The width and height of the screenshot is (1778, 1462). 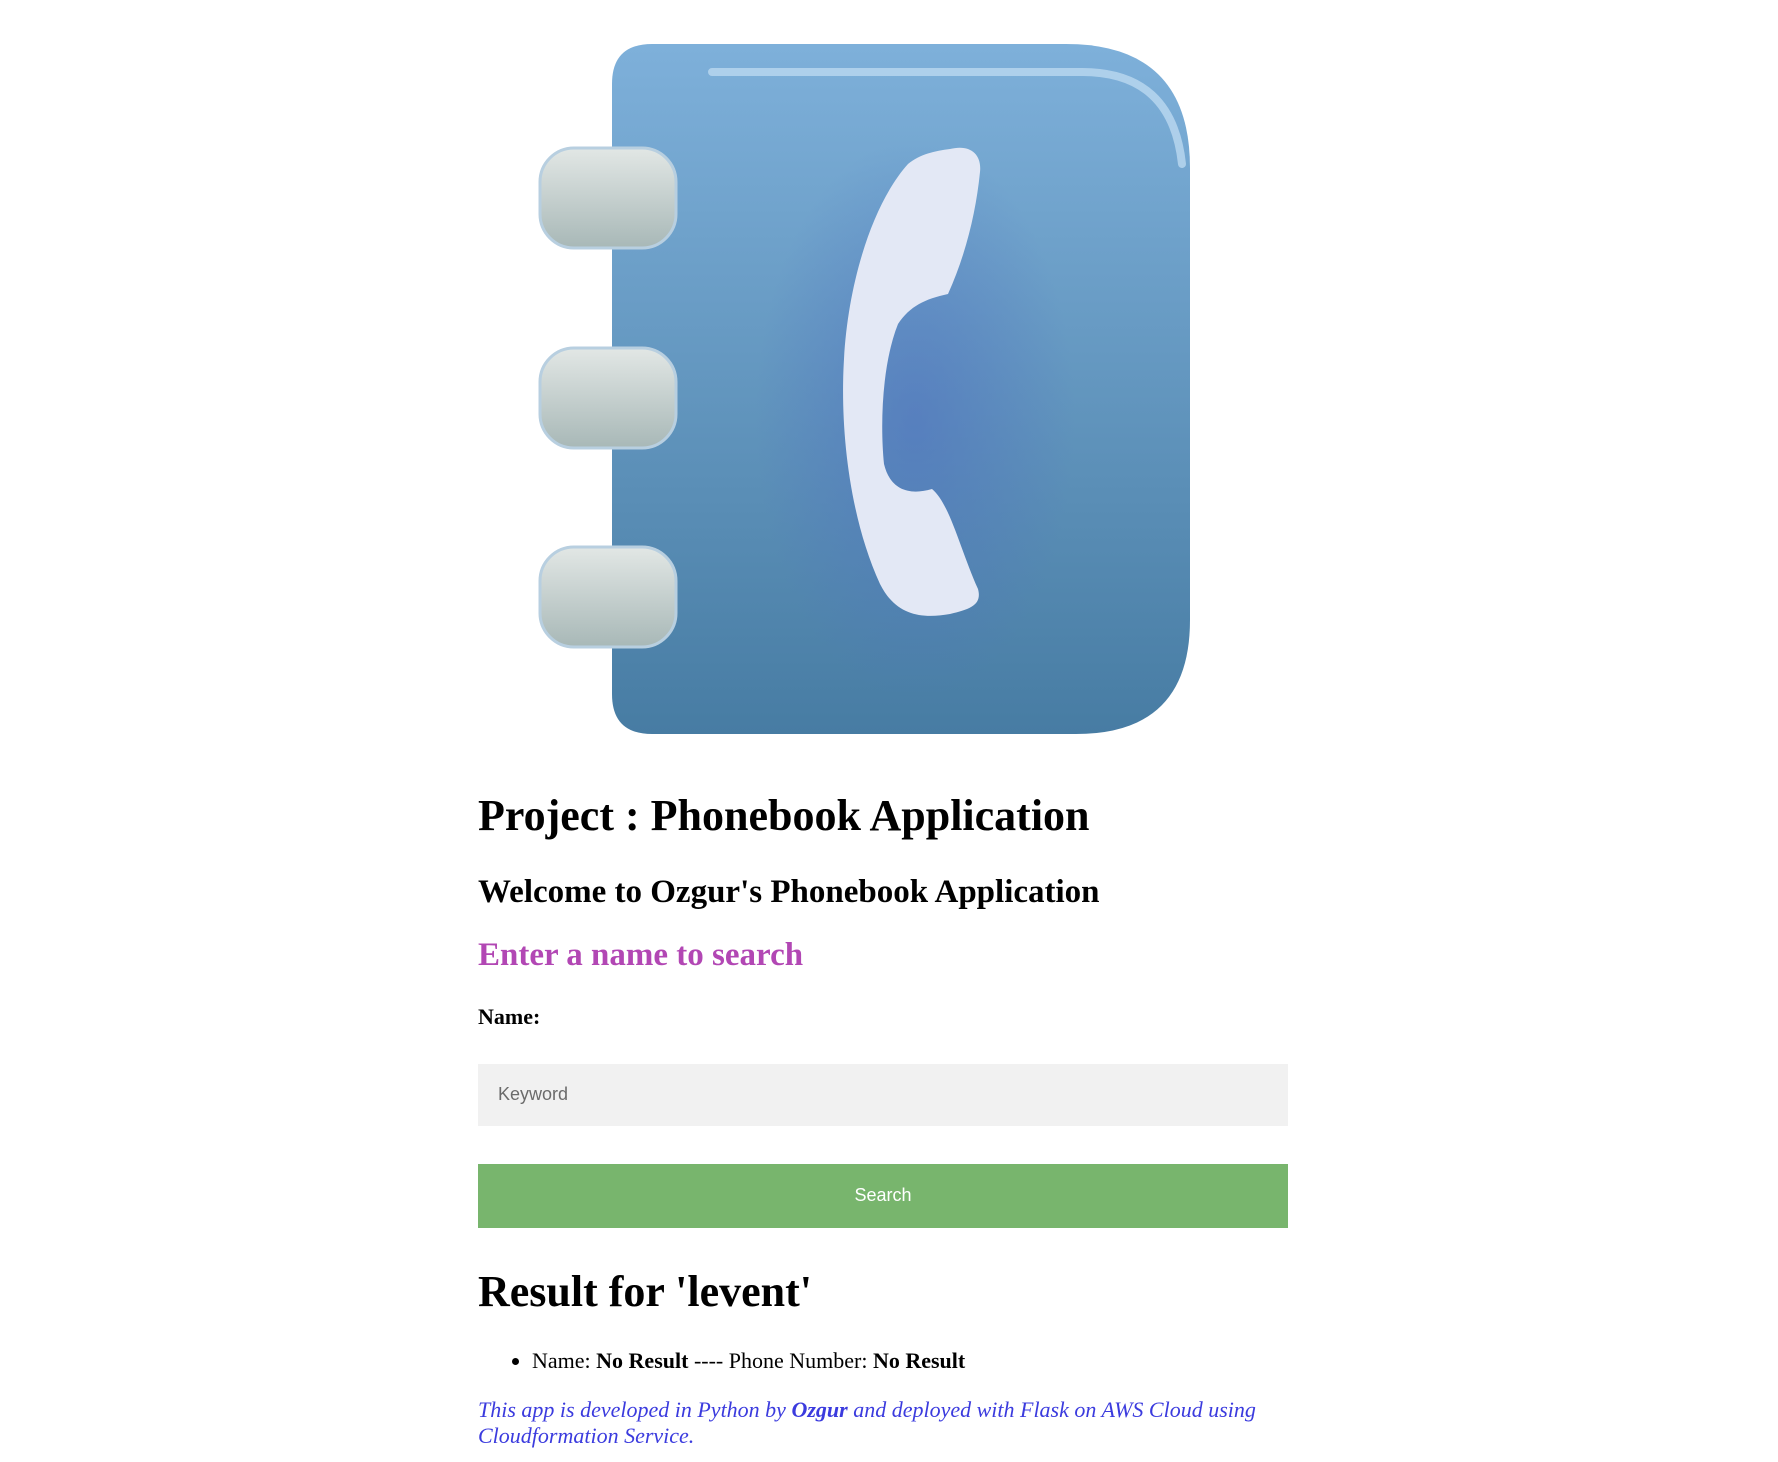 What do you see at coordinates (819, 1410) in the screenshot?
I see `footer-author: Ozgur` at bounding box center [819, 1410].